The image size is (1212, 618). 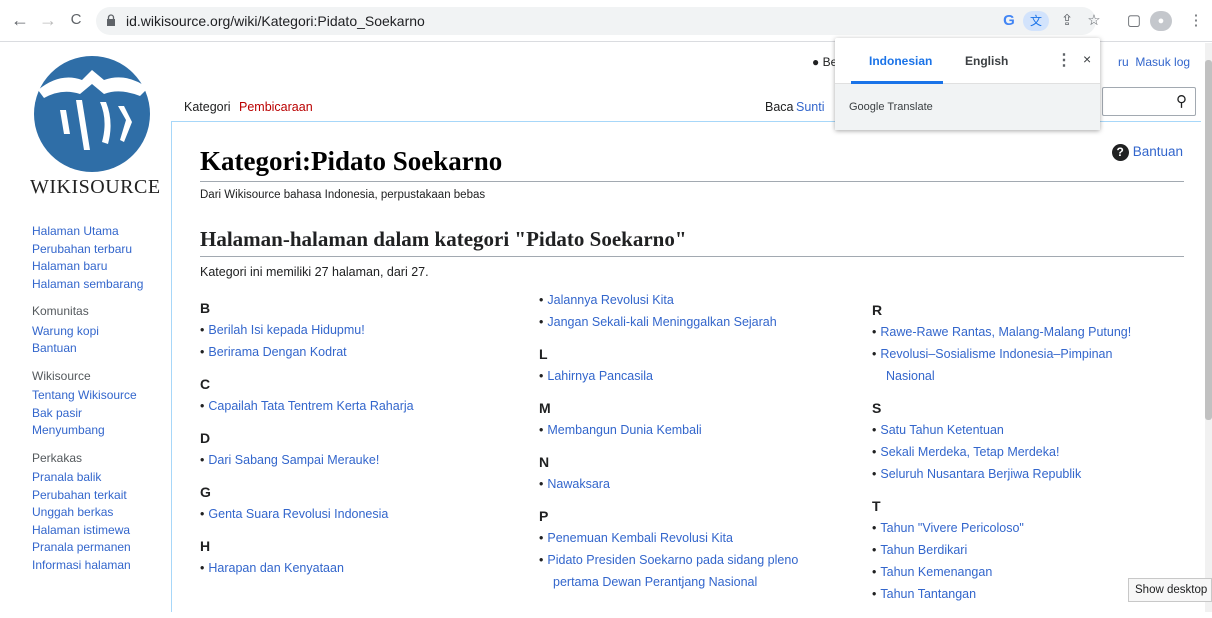 I want to click on category-page-link: Satu Tahun Ketentuan, so click(x=942, y=430).